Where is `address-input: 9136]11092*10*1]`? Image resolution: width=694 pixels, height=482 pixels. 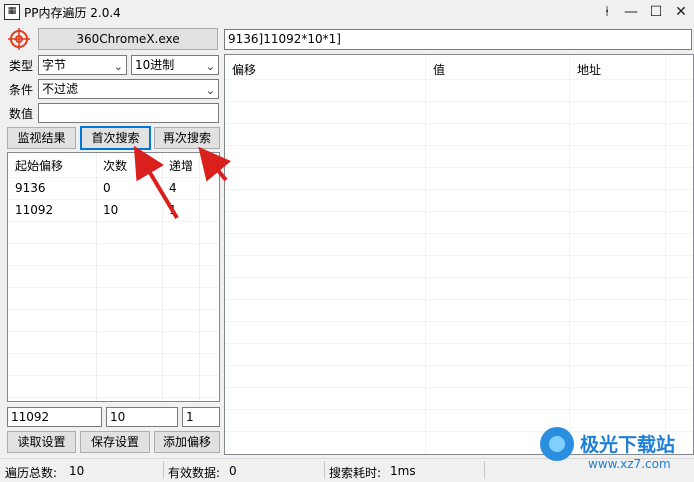 address-input: 9136]11092*10*1] is located at coordinates (458, 39).